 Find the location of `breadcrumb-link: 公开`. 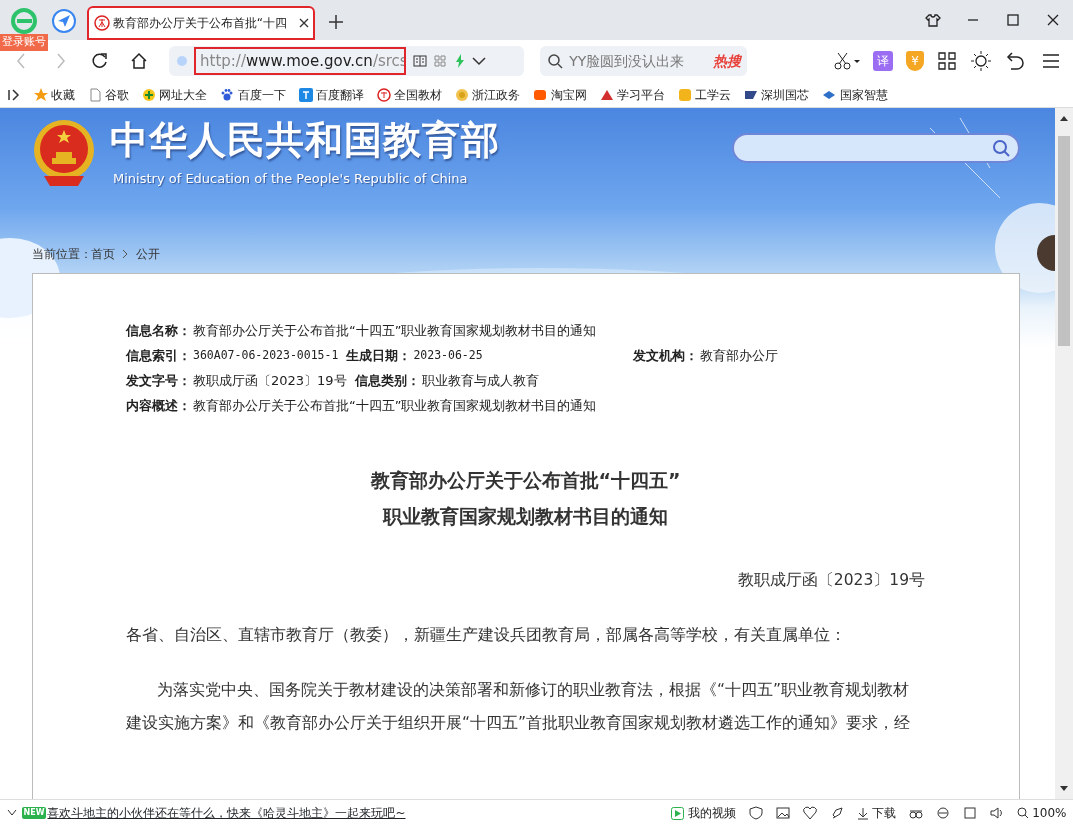

breadcrumb-link: 公开 is located at coordinates (147, 254).